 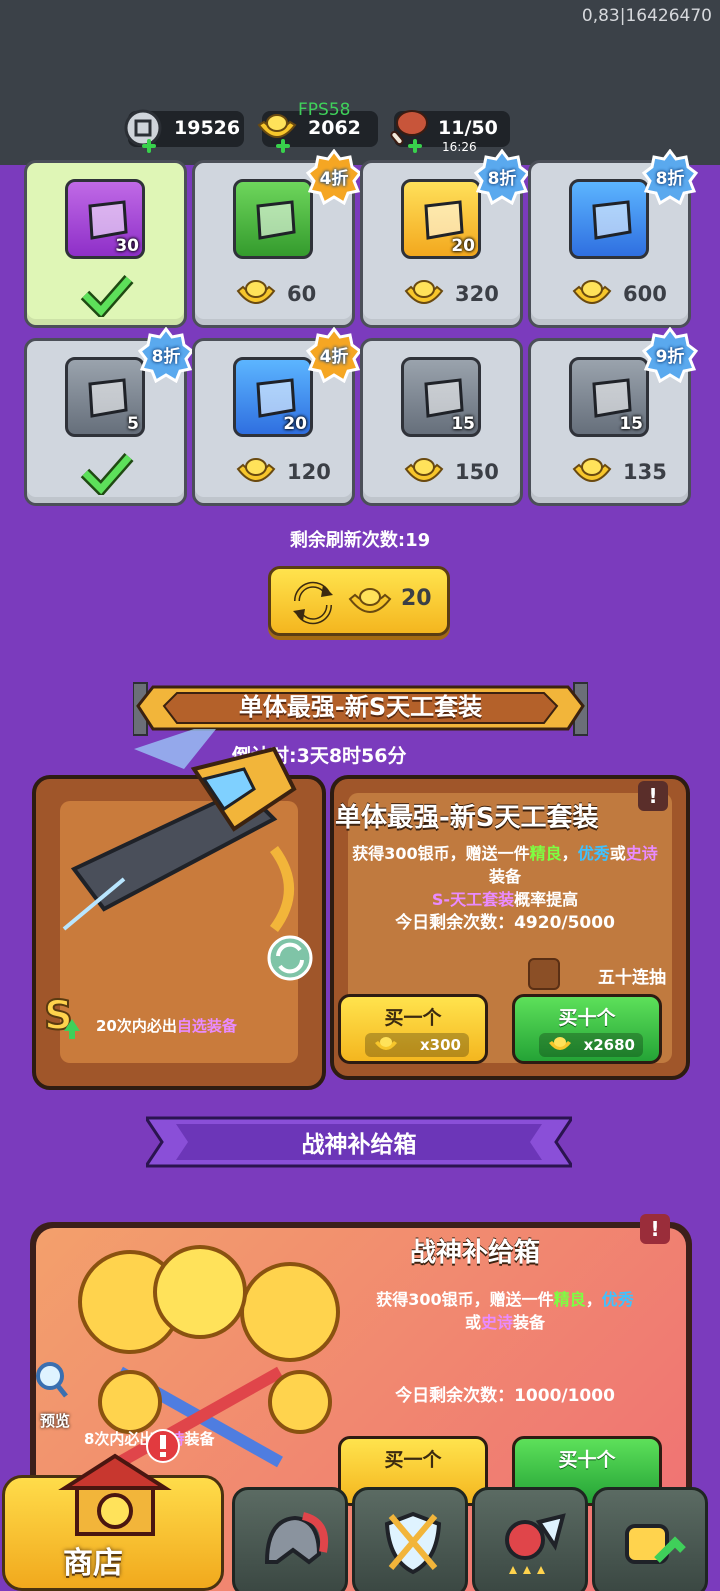 I want to click on desc-equip: 装备, so click(x=504, y=876).